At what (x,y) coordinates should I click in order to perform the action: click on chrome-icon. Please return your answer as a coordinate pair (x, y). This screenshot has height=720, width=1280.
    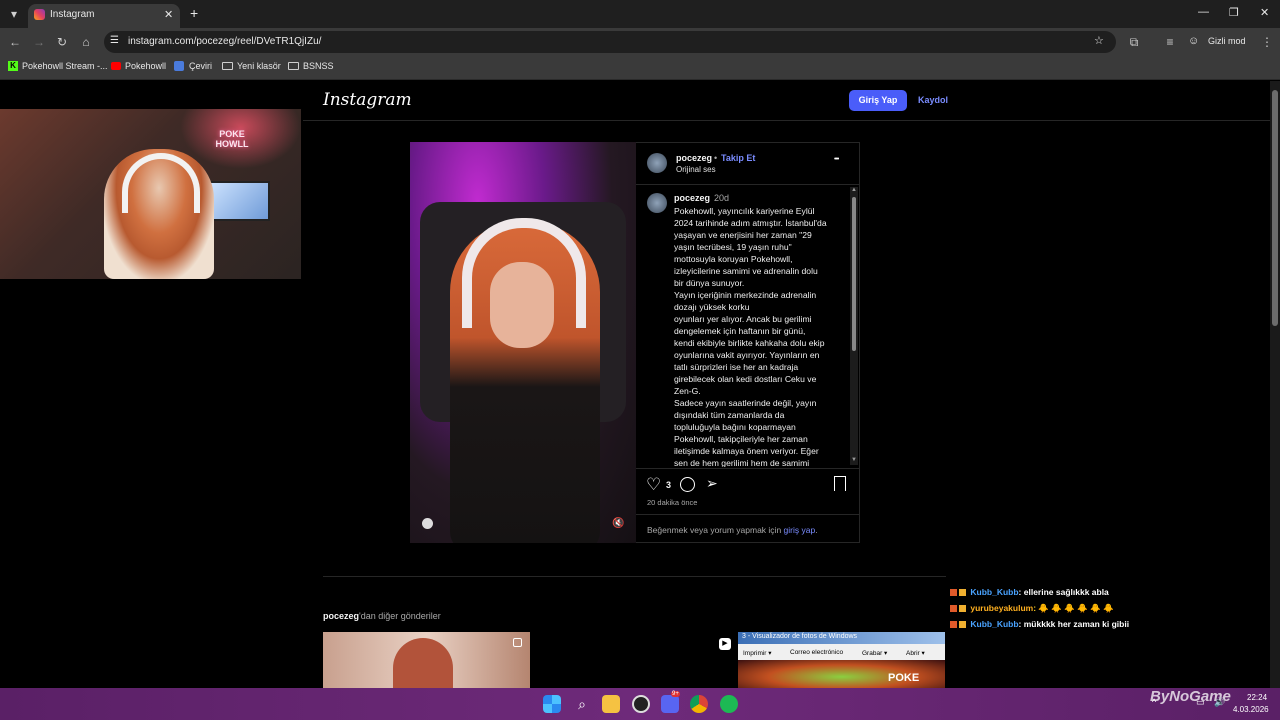
    Looking at the image, I should click on (699, 704).